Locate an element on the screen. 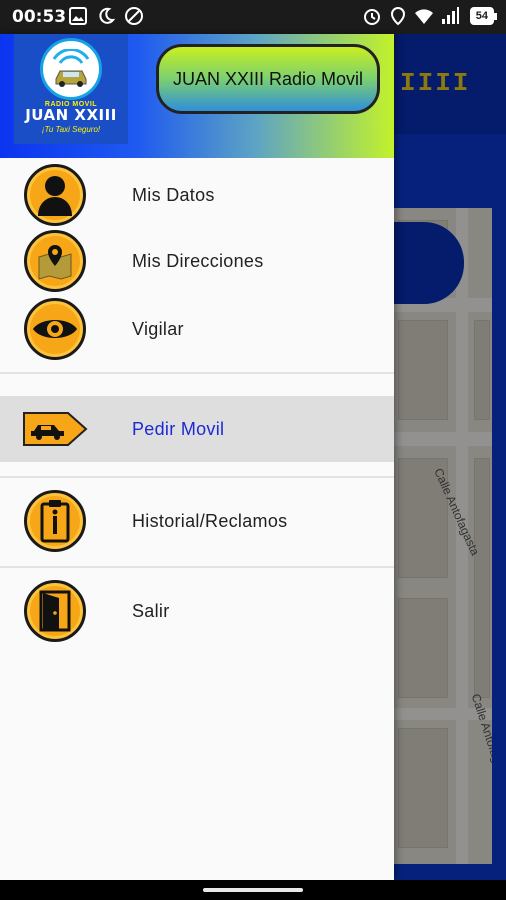 The height and width of the screenshot is (900, 506). eye-icon is located at coordinates (55, 329).